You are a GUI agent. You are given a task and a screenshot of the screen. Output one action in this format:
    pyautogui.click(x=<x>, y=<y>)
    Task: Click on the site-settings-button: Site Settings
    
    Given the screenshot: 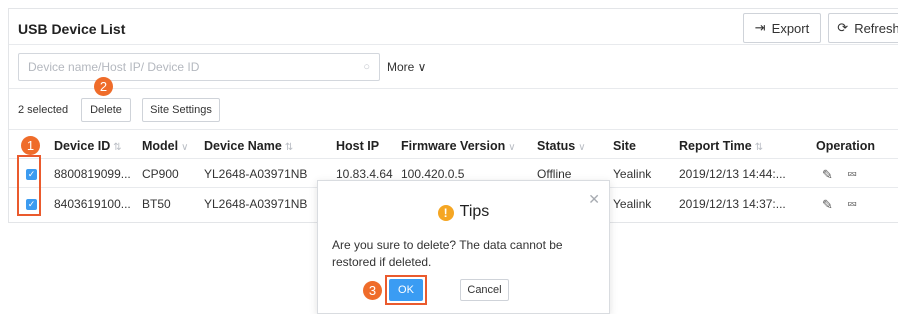 What is the action you would take?
    pyautogui.click(x=181, y=110)
    